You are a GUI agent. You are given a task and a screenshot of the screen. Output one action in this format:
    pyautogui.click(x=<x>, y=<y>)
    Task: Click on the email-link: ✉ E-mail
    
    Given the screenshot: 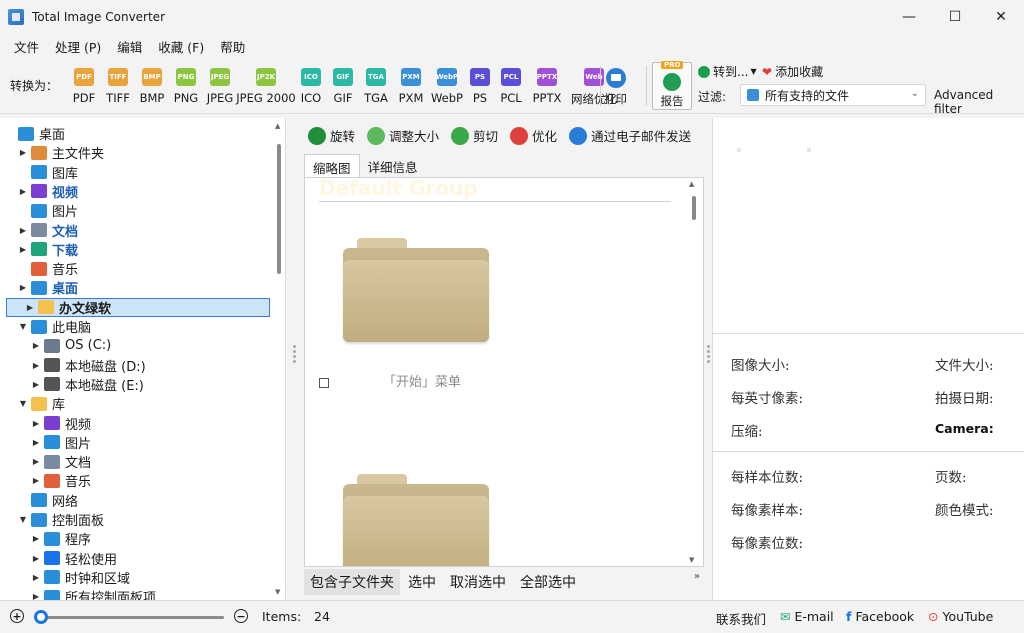 What is the action you would take?
    pyautogui.click(x=807, y=616)
    